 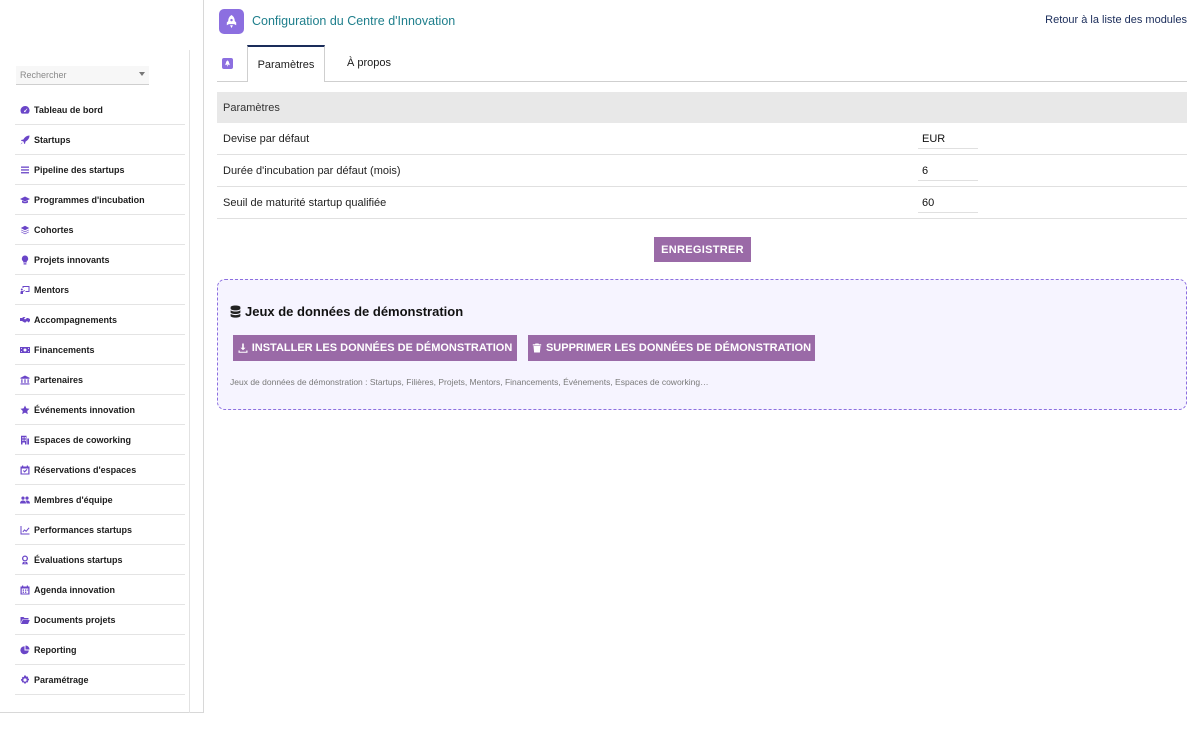 I want to click on page-title: Configuration du Centre d'Innovation, so click(x=354, y=21).